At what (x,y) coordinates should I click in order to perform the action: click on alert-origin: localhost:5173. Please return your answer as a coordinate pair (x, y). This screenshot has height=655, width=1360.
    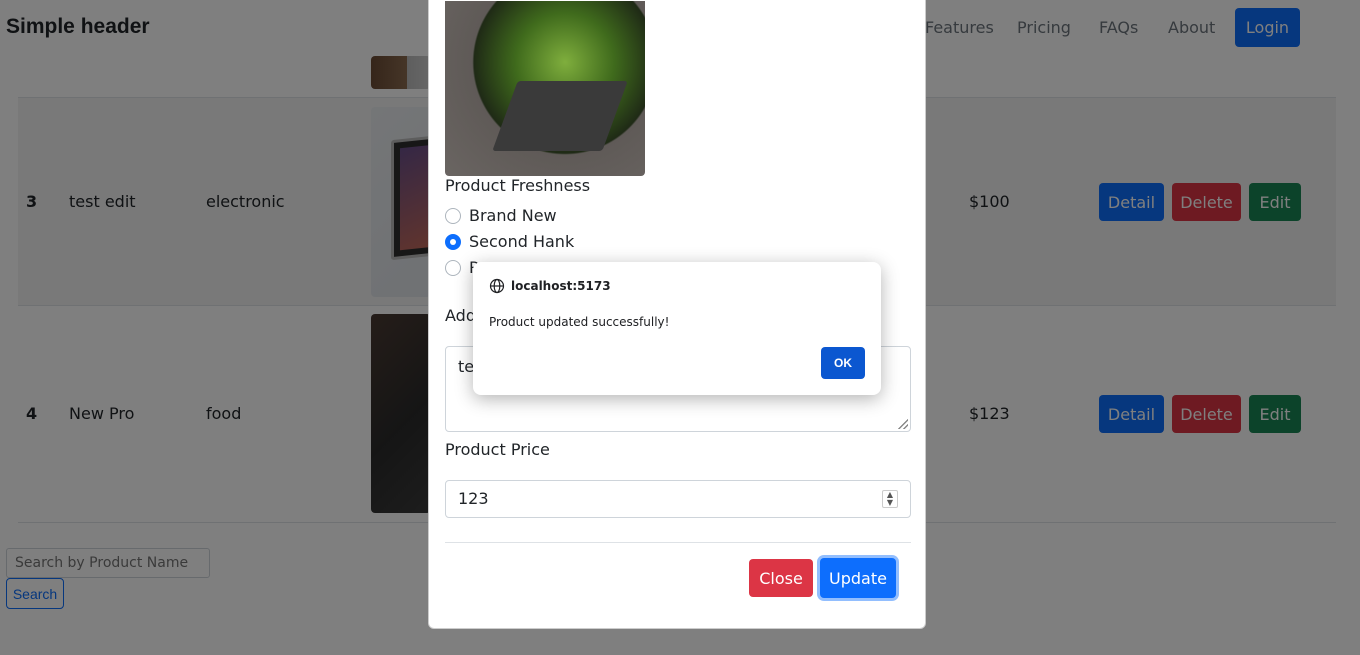
    Looking at the image, I should click on (550, 286).